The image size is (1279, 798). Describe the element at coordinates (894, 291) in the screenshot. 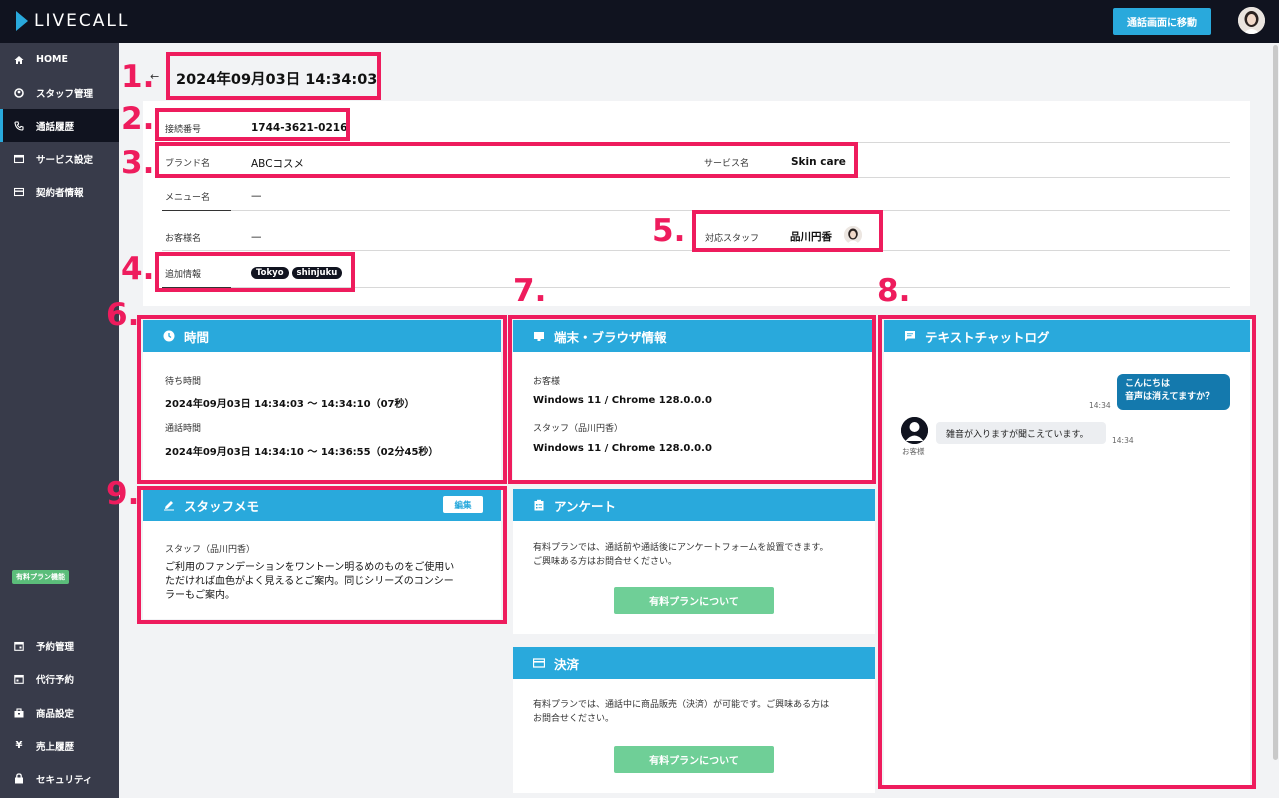

I see `annotation-number-8: 8.` at that location.